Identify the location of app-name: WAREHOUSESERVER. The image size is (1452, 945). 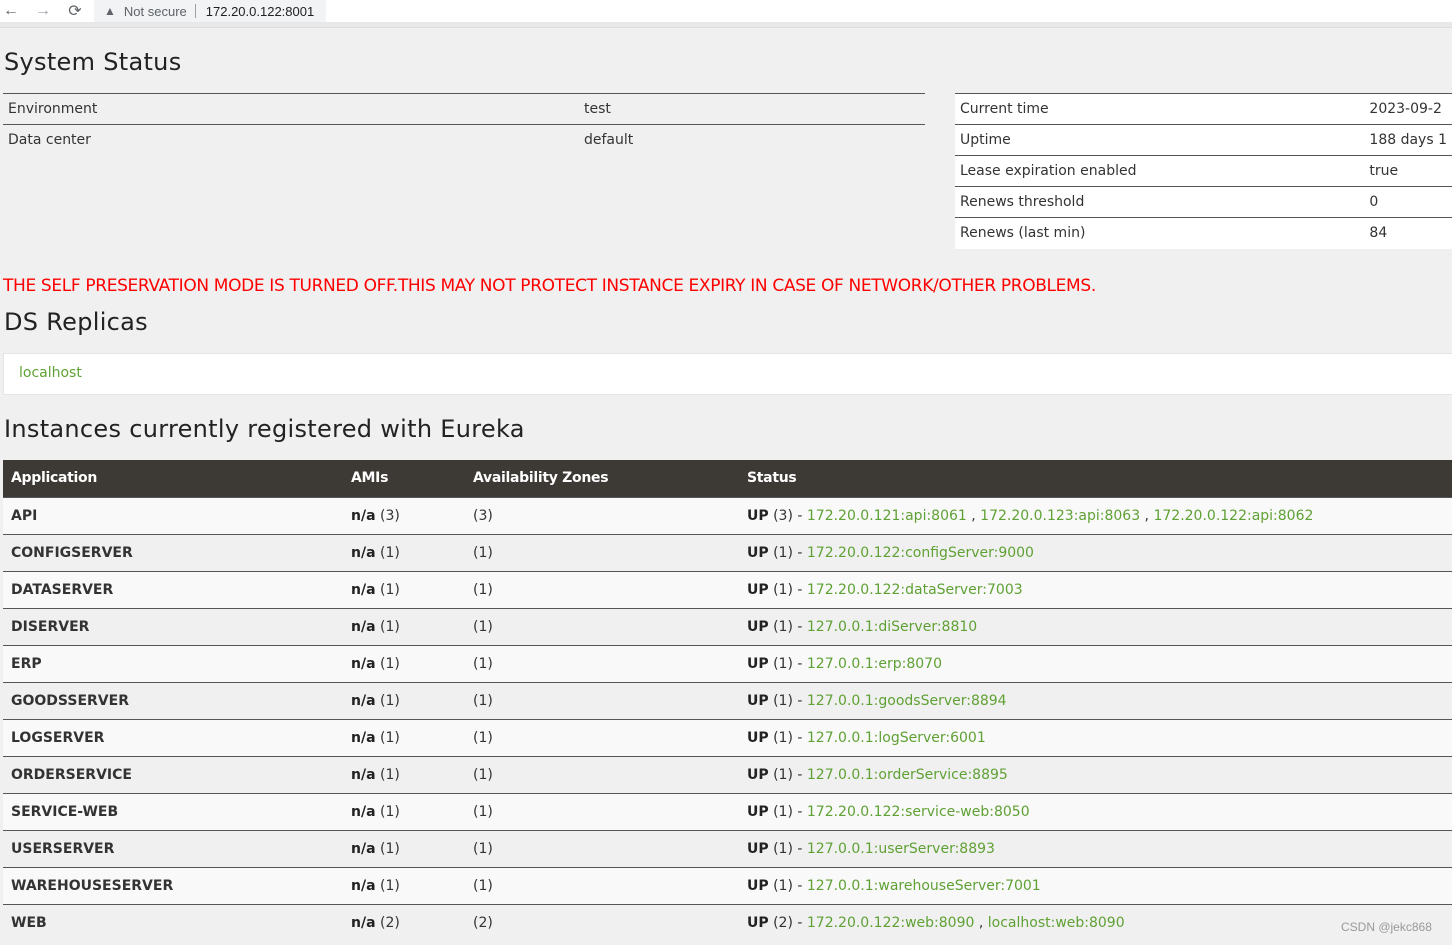
(173, 885).